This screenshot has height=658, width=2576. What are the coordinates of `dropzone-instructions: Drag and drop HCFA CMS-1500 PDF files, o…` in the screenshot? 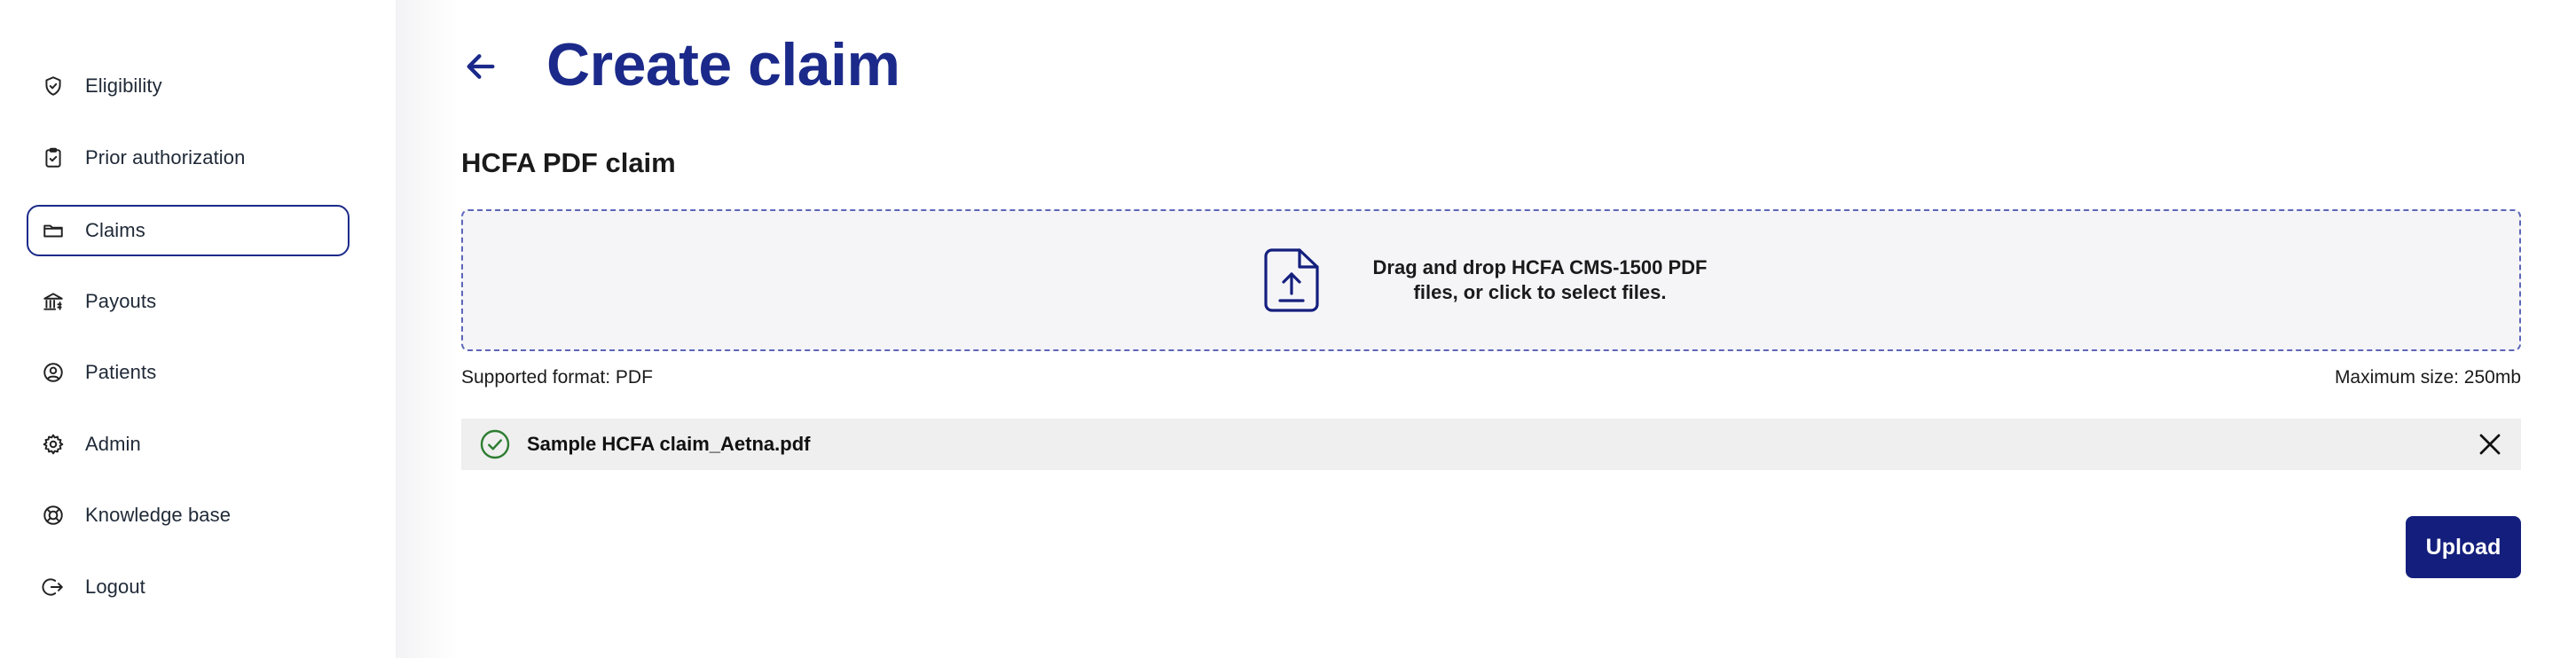 It's located at (1540, 279).